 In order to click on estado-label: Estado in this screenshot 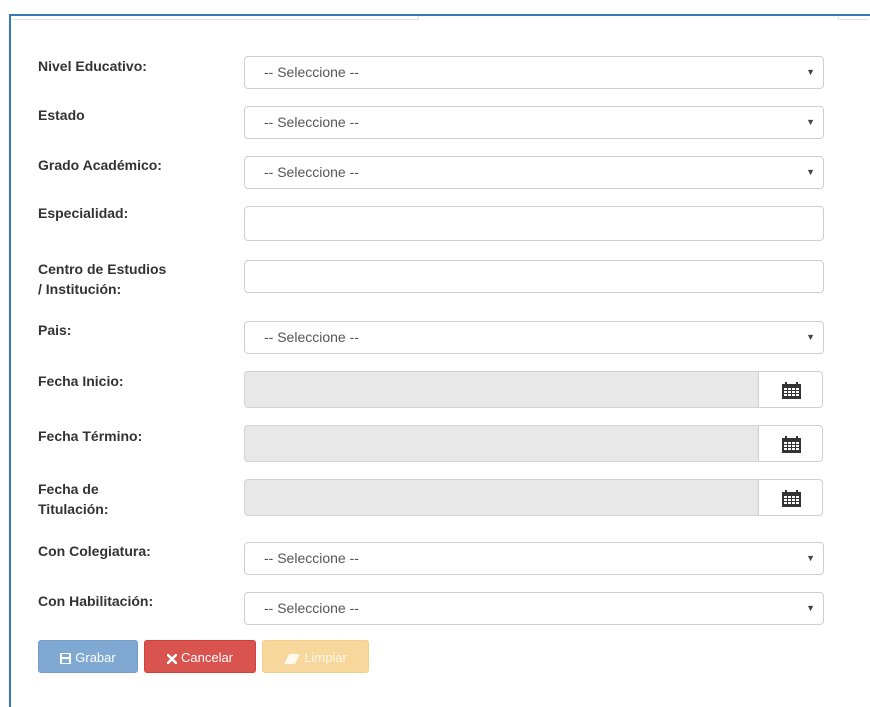, I will do `click(61, 115)`.